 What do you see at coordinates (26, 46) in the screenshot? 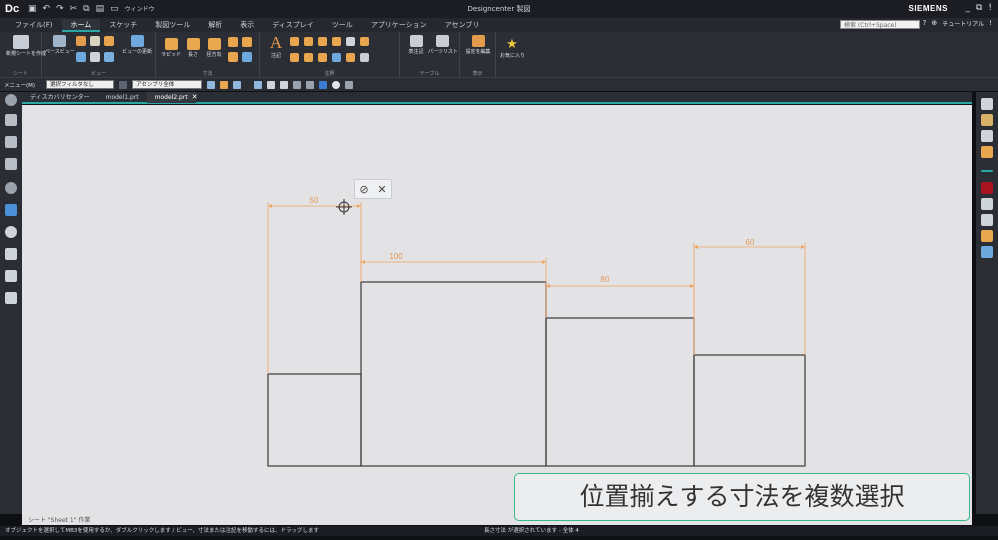
I see `new-sheet-button: 新規シートを作成` at bounding box center [26, 46].